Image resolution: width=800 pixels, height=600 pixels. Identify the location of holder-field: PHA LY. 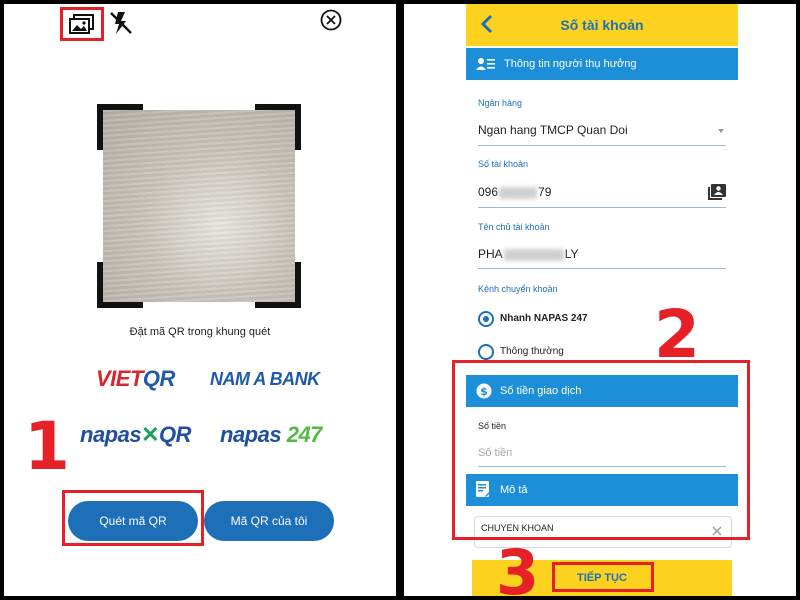
(528, 254).